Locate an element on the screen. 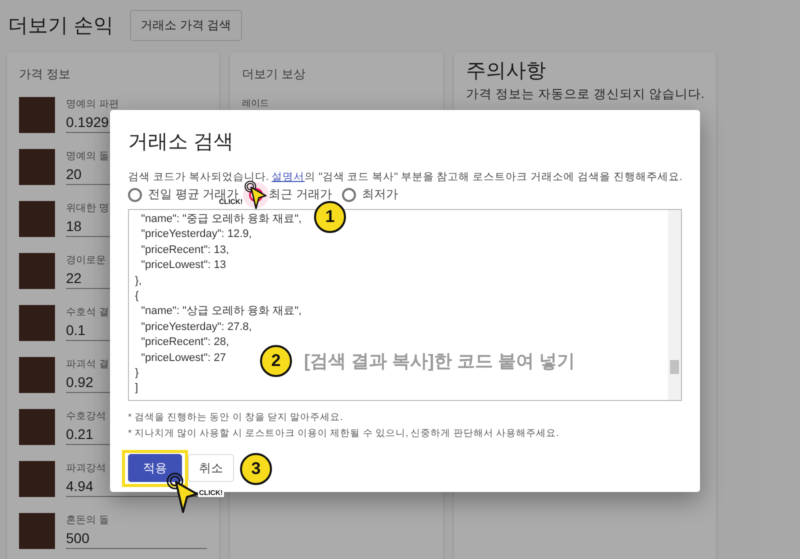 Image resolution: width=800 pixels, height=559 pixels. notice-text: 가격 정보는 자동으로 갱신되지 않습니다. is located at coordinates (585, 94).